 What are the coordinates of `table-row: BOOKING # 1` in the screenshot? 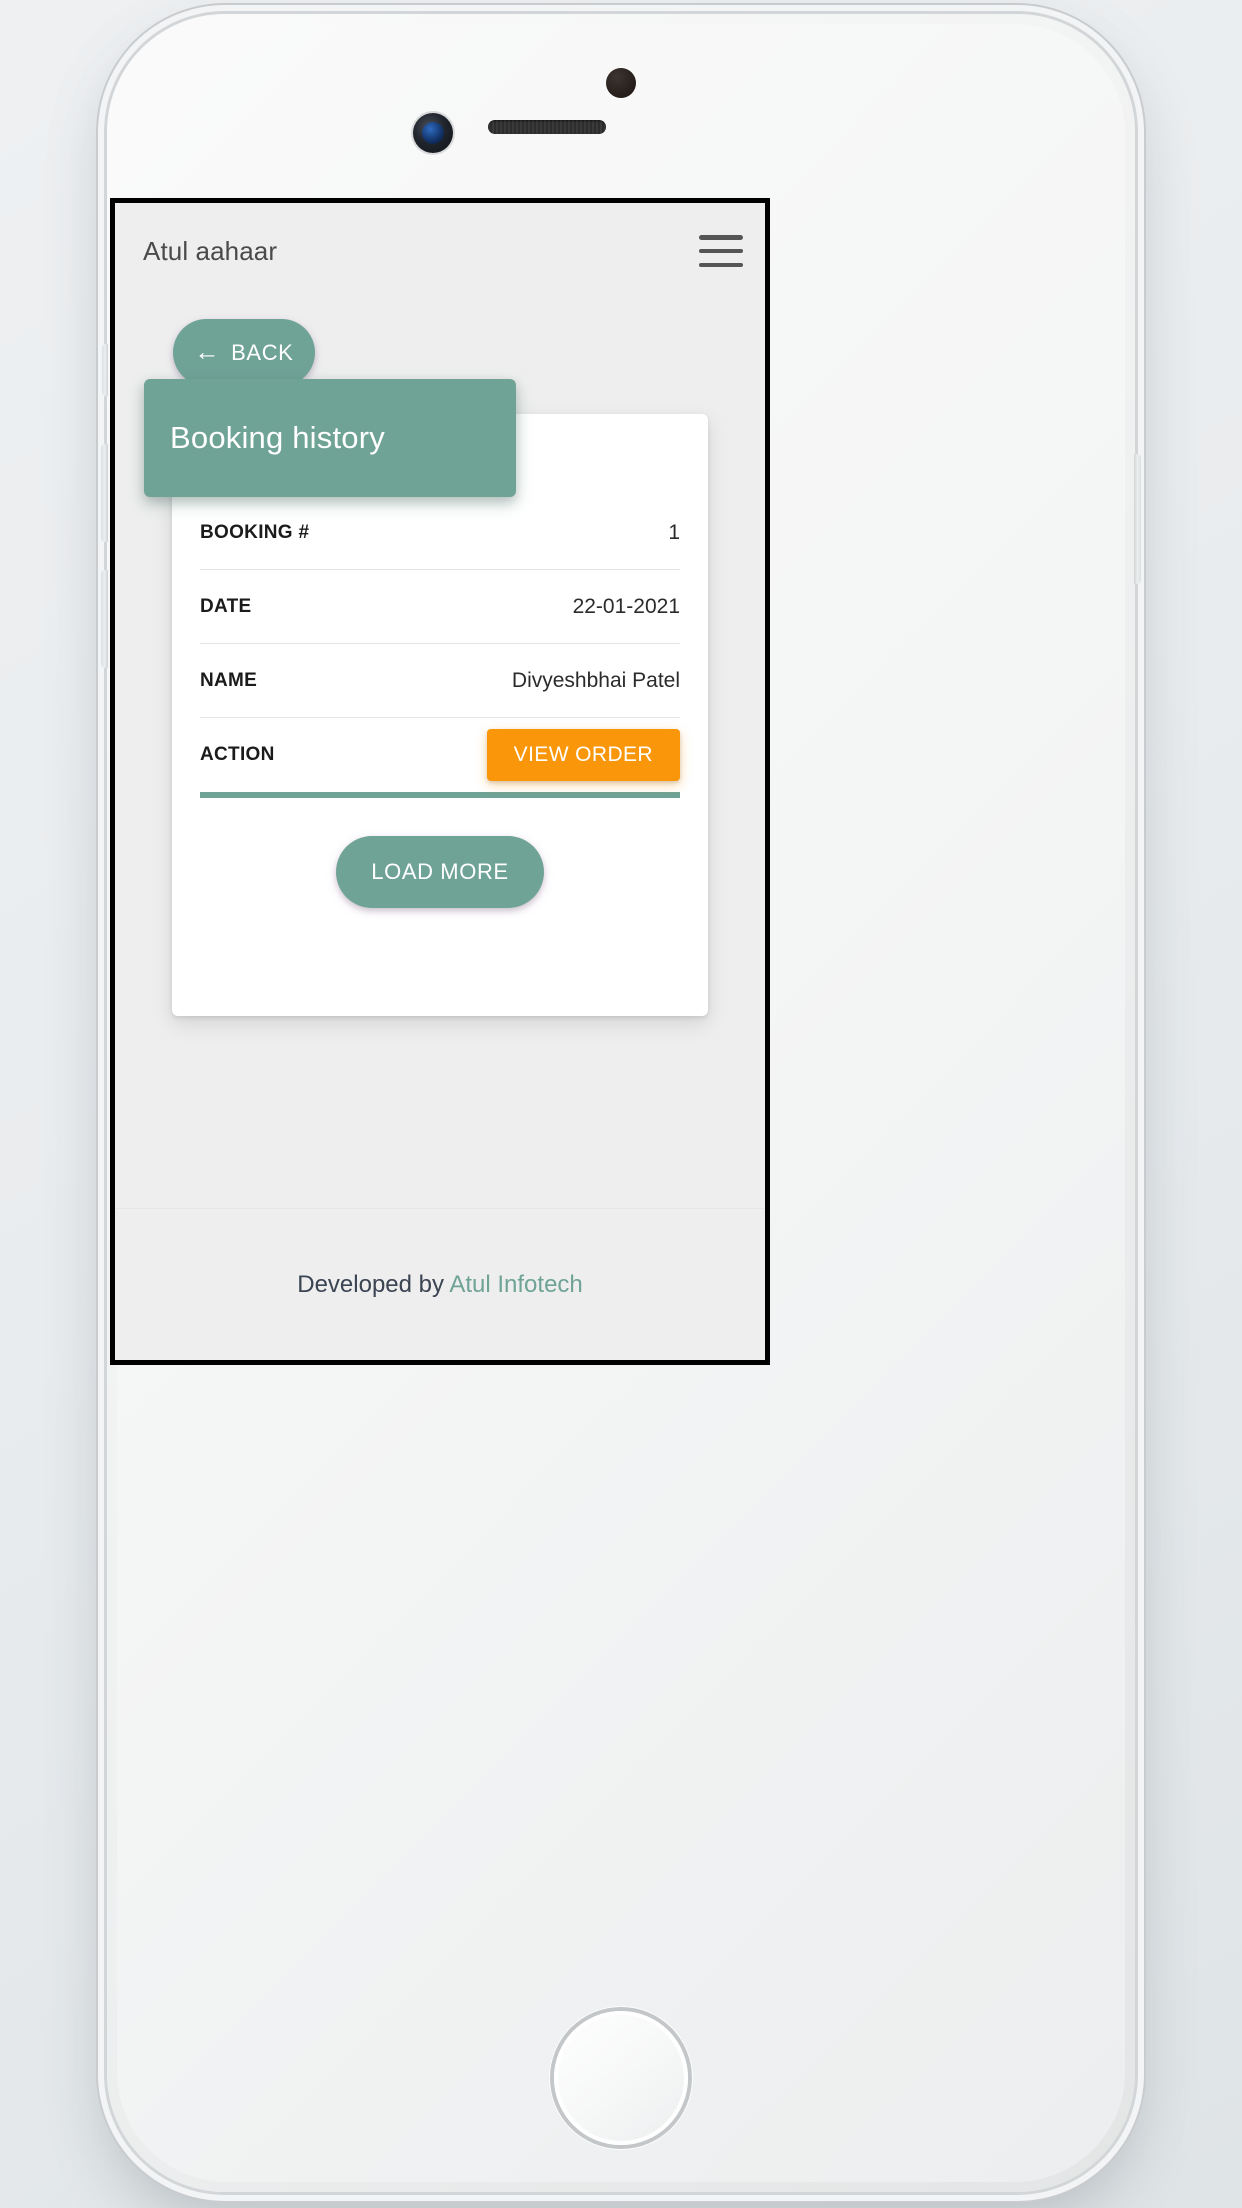 It's located at (440, 533).